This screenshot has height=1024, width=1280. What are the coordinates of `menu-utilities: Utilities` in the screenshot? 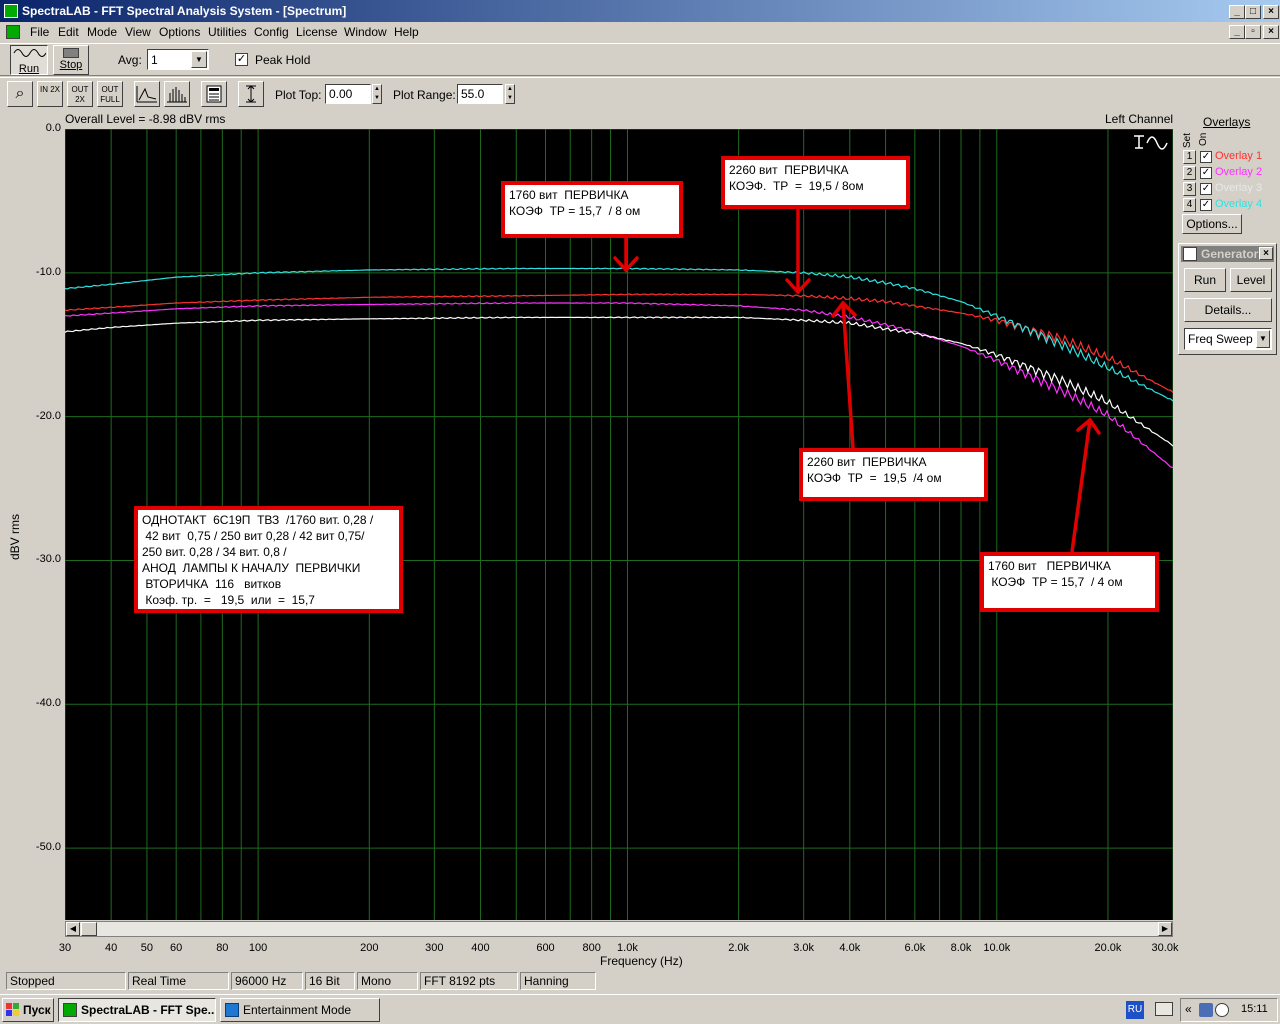 It's located at (227, 32).